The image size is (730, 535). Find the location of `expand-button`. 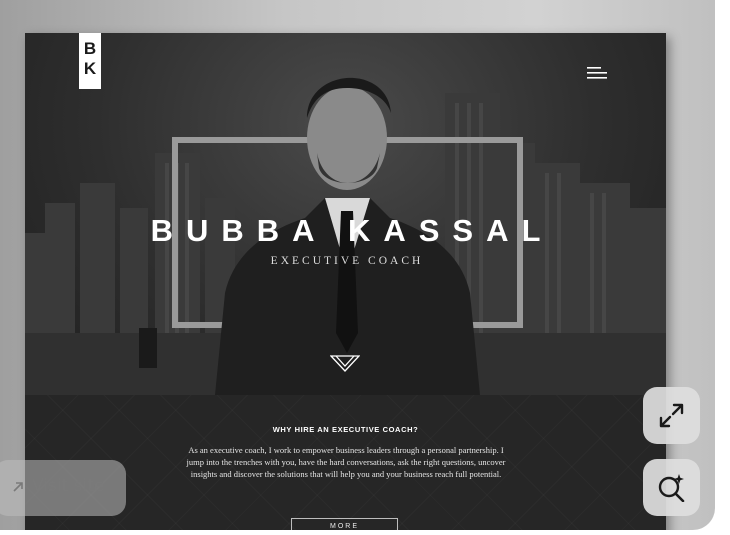

expand-button is located at coordinates (671, 415).